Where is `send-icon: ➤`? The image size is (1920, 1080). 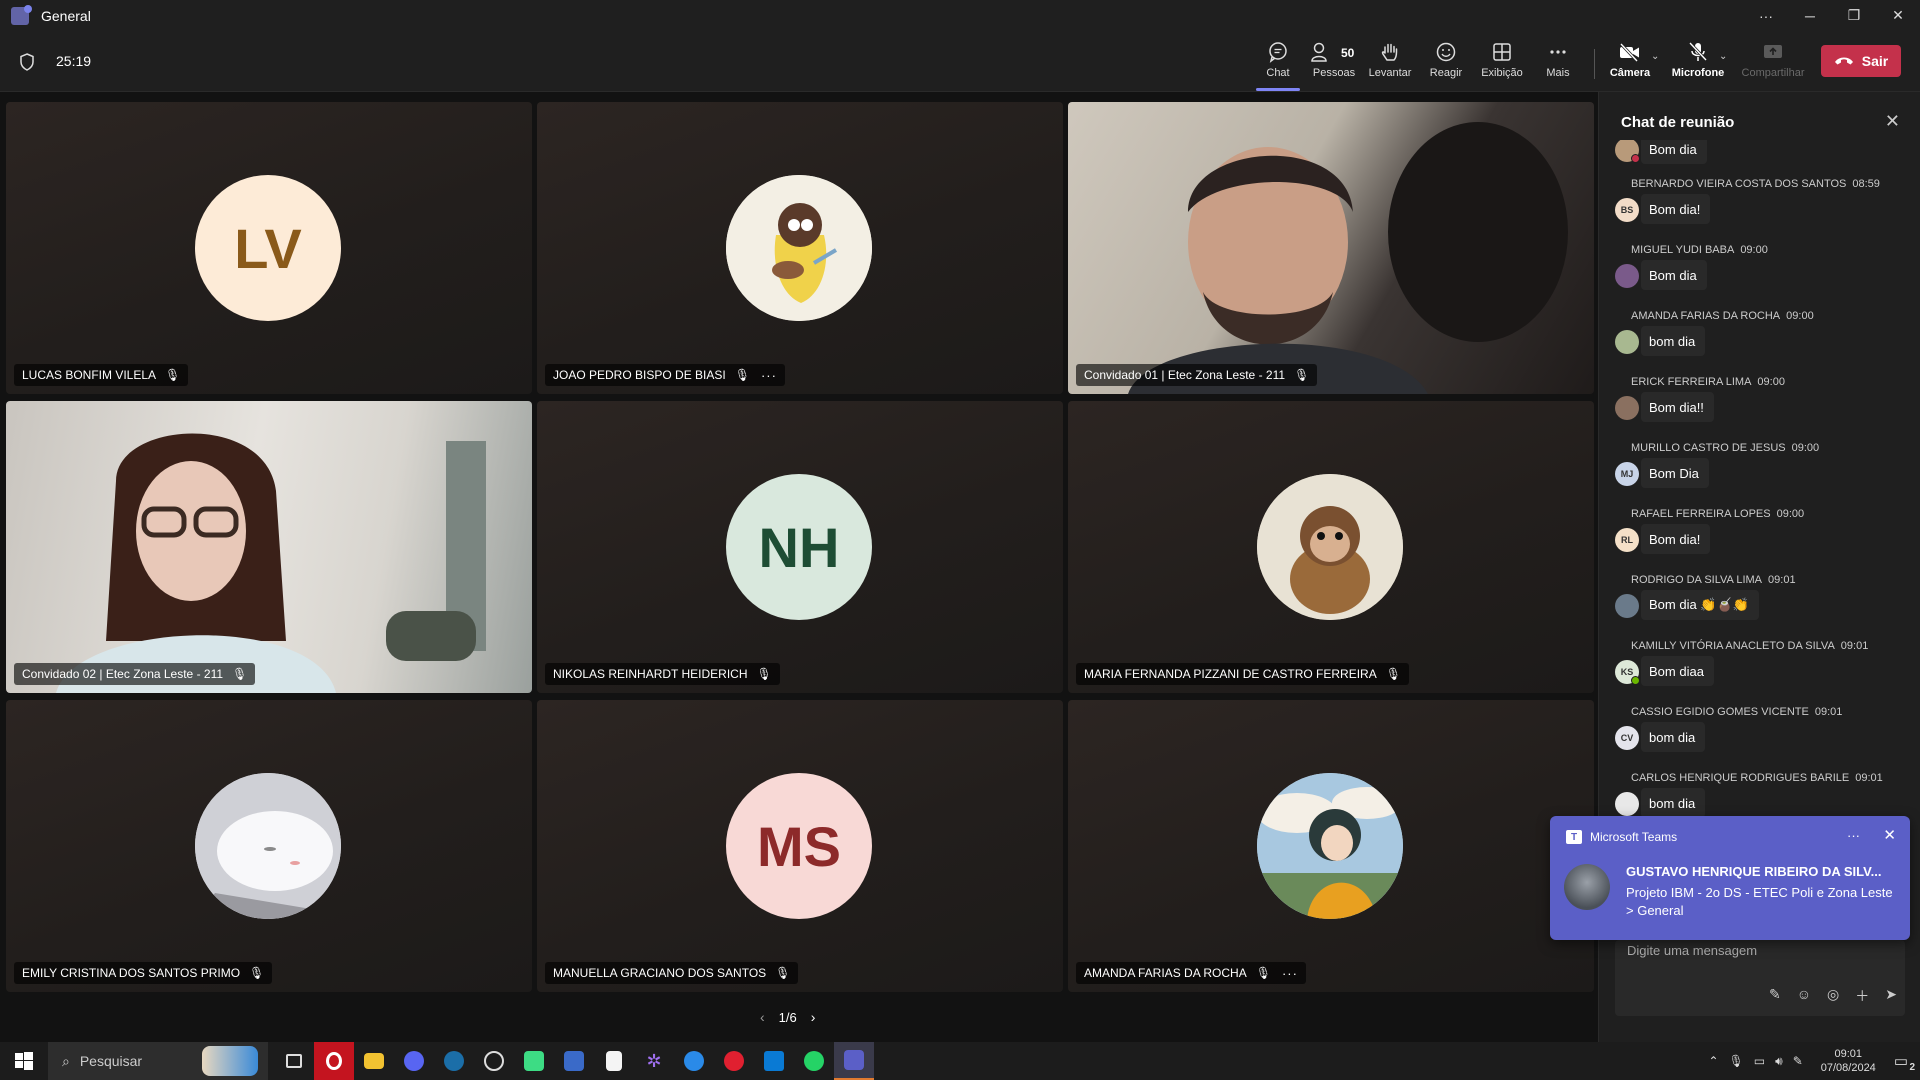 send-icon: ➤ is located at coordinates (1891, 996).